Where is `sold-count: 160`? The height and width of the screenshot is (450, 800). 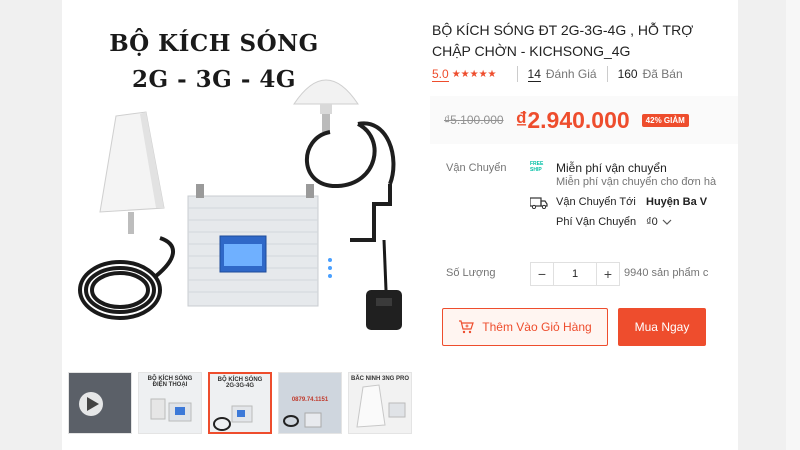 sold-count: 160 is located at coordinates (627, 74).